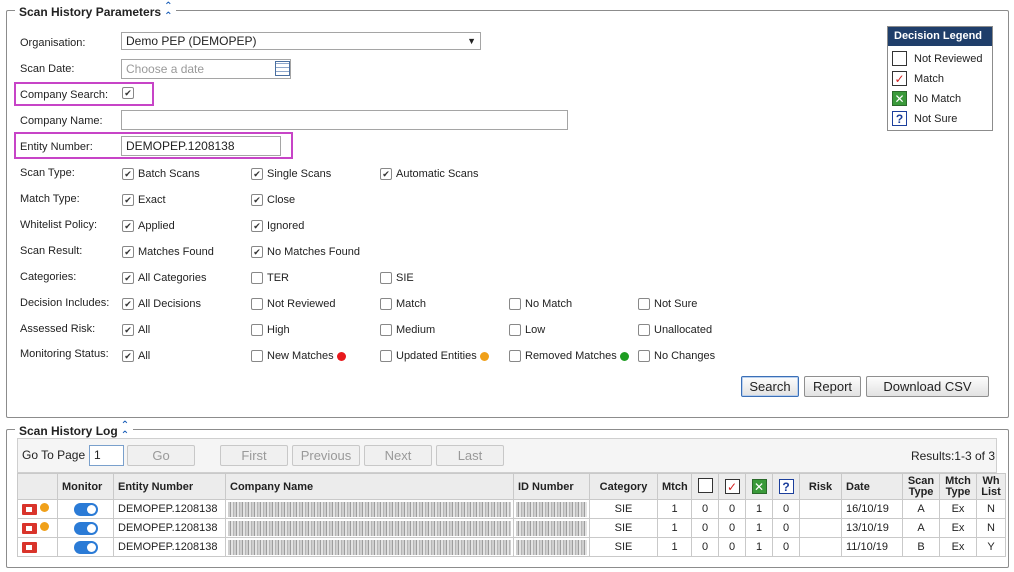  What do you see at coordinates (429, 174) in the screenshot?
I see `scan-type-automatic: Automatic Scans` at bounding box center [429, 174].